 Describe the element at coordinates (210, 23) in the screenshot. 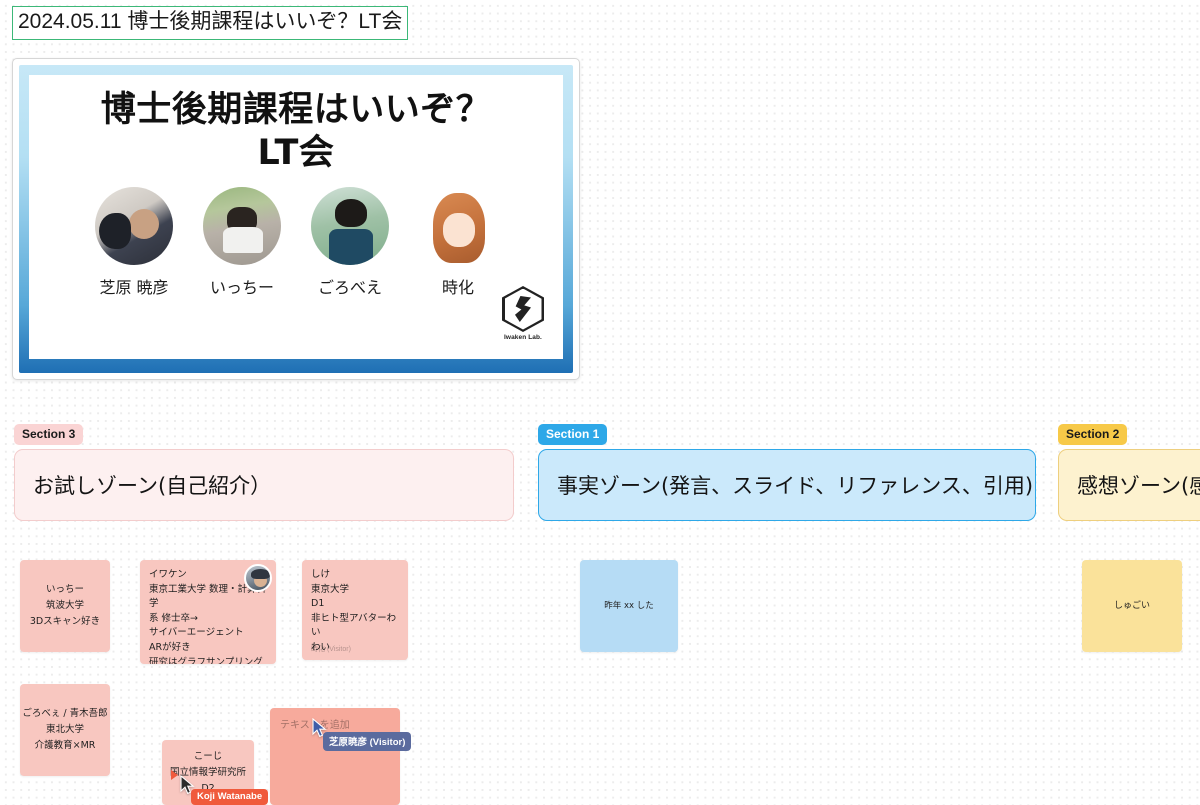

I see `board-title: 2024.05.11 博士後期課程はいいぞ？LT会` at that location.